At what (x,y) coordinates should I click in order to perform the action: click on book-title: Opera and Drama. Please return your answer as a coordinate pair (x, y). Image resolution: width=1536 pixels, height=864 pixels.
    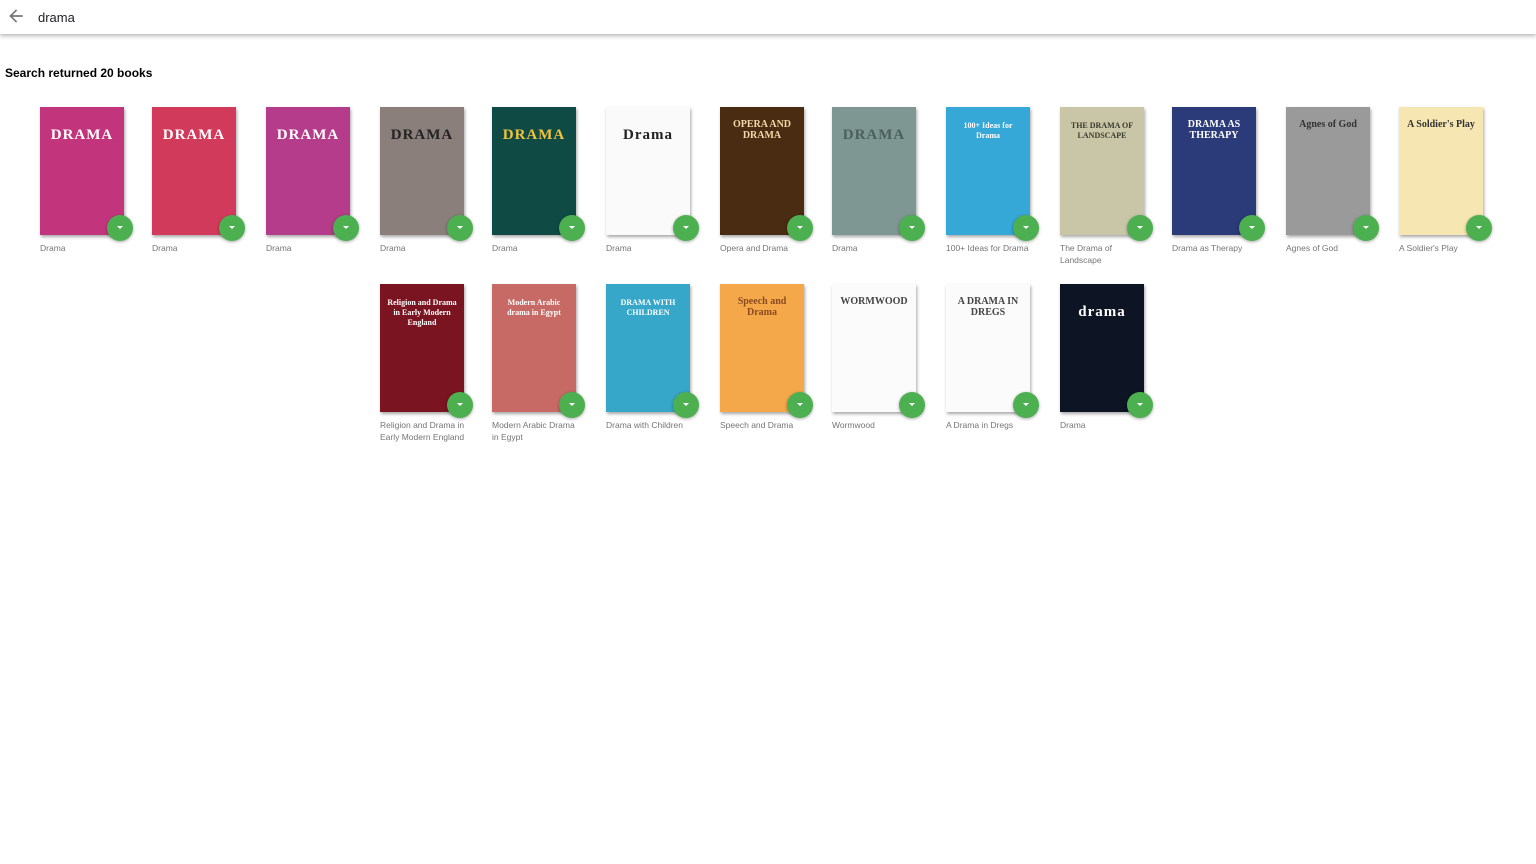
    Looking at the image, I should click on (754, 248).